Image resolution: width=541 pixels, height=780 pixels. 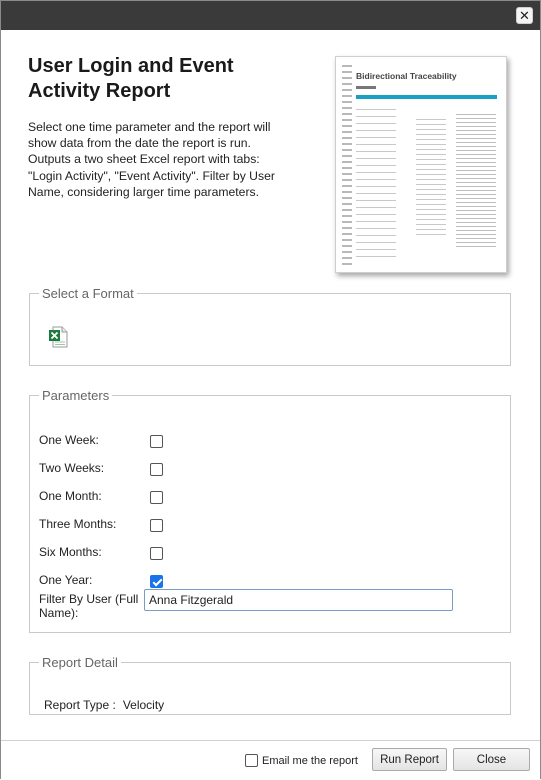 I want to click on report-type-value: Velocity, so click(x=143, y=705).